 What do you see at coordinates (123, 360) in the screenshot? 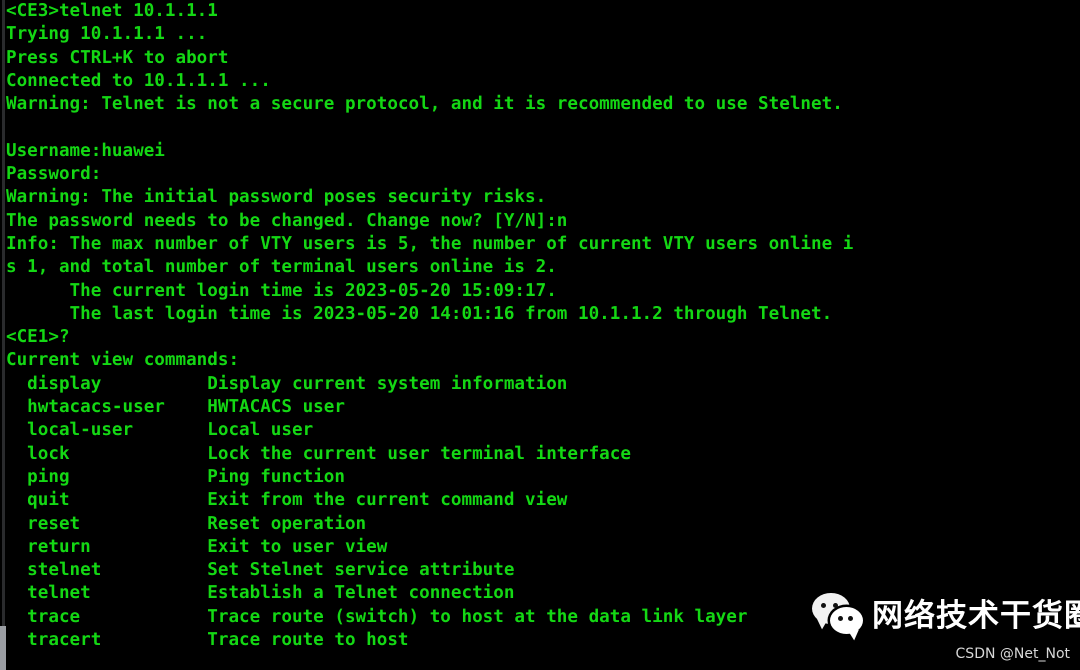
I see `terminal-line: Current view commands:` at bounding box center [123, 360].